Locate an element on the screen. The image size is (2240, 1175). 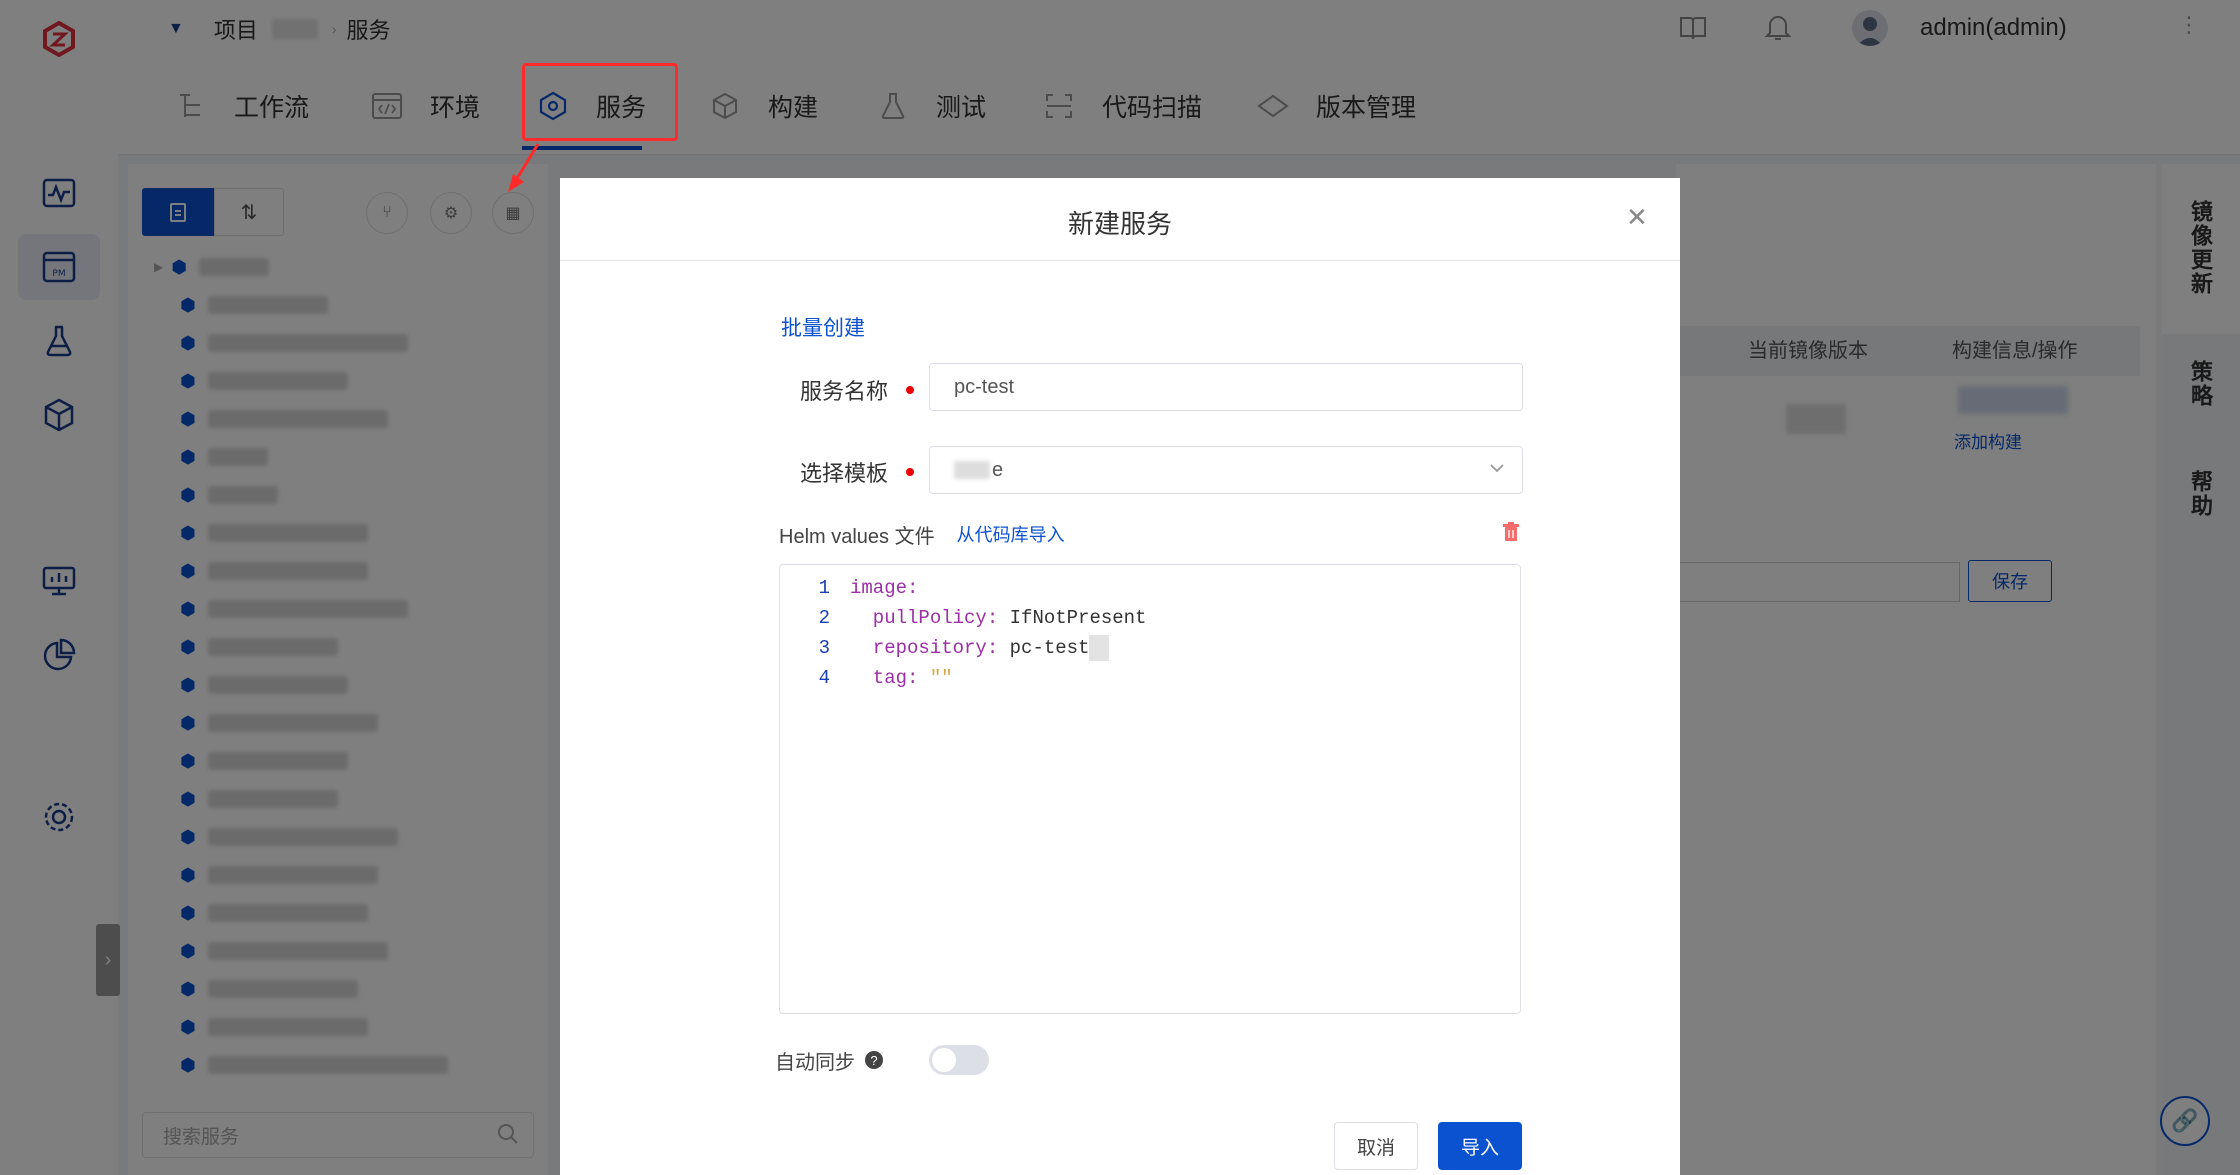
blurred-repo-suffix is located at coordinates (1099, 648).